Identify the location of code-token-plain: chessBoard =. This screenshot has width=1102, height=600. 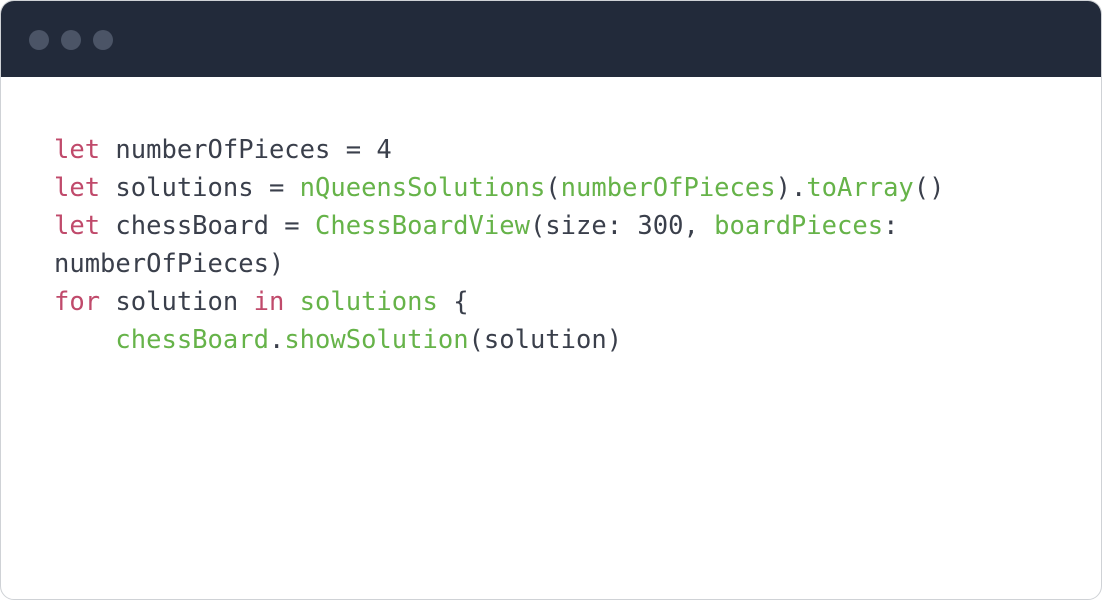
(207, 226).